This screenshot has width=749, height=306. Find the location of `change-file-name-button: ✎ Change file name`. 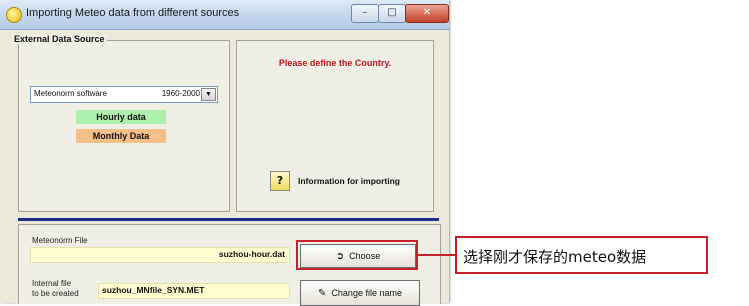

change-file-name-button: ✎ Change file name is located at coordinates (360, 293).